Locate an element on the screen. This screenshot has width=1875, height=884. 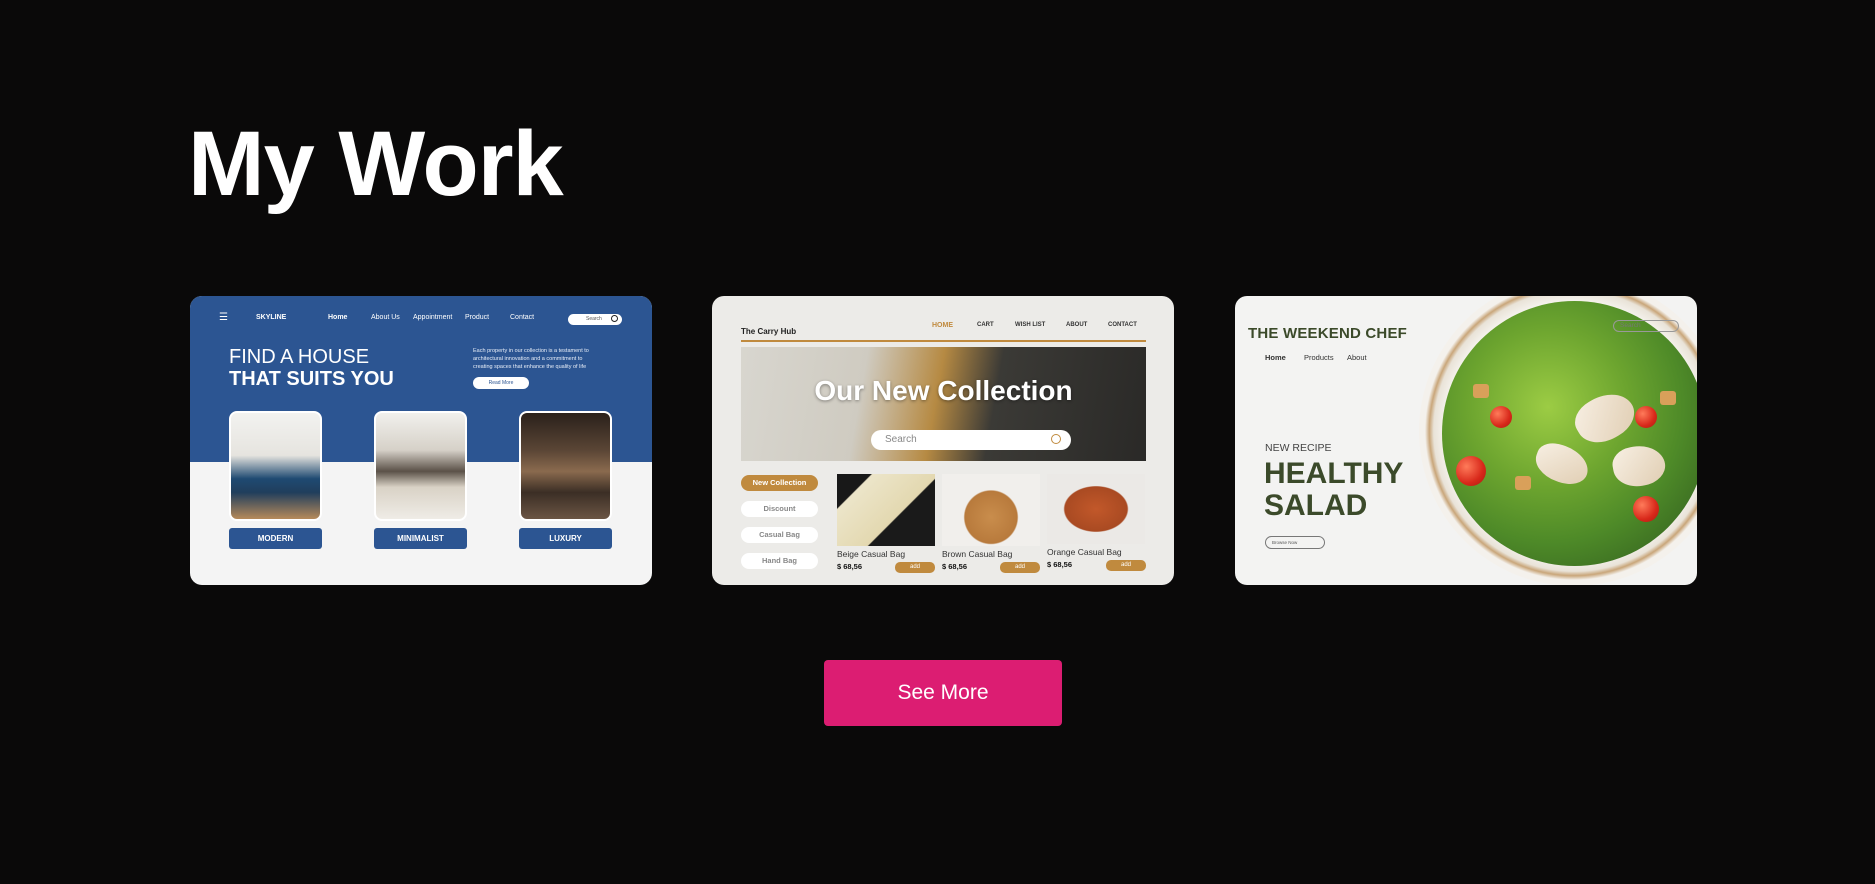
product-image-brown-bag is located at coordinates (991, 510).